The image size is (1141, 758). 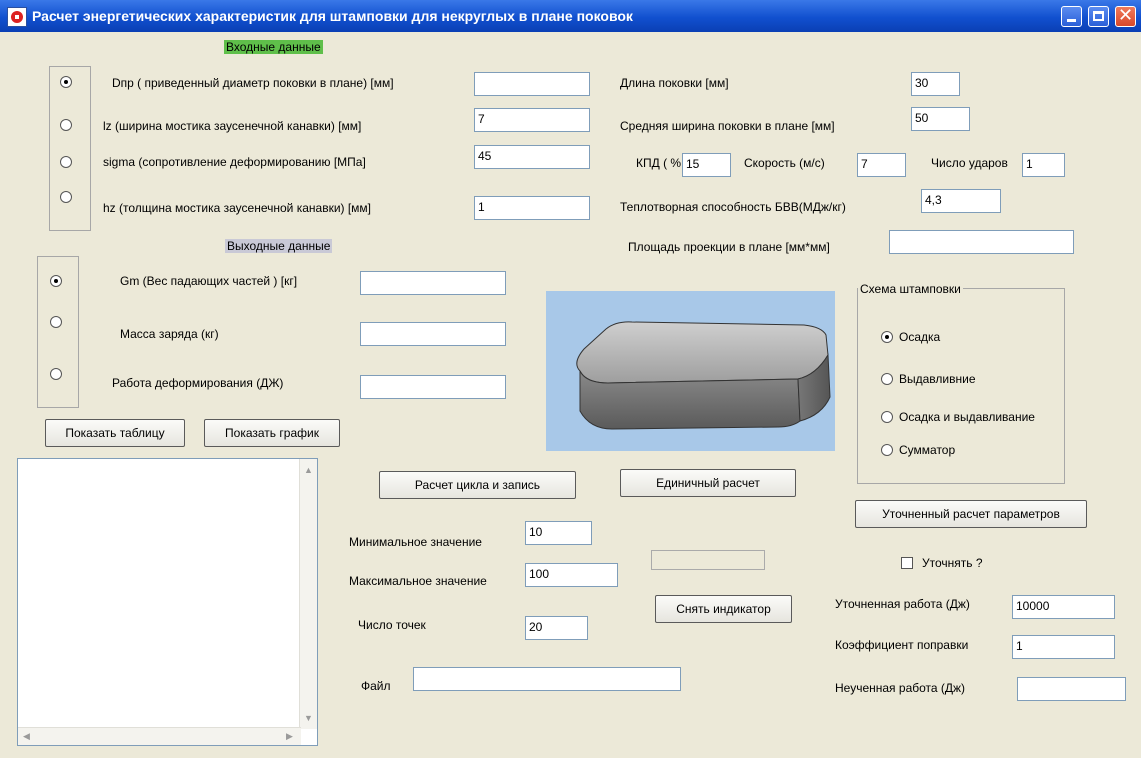 What do you see at coordinates (66, 162) in the screenshot?
I see `radio-sigma` at bounding box center [66, 162].